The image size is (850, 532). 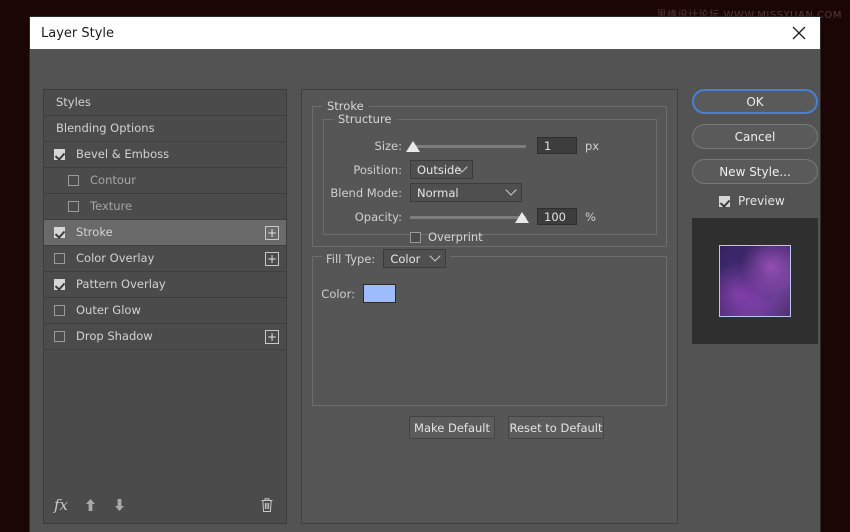 I want to click on sidebar-item-label: Texture, so click(x=111, y=205).